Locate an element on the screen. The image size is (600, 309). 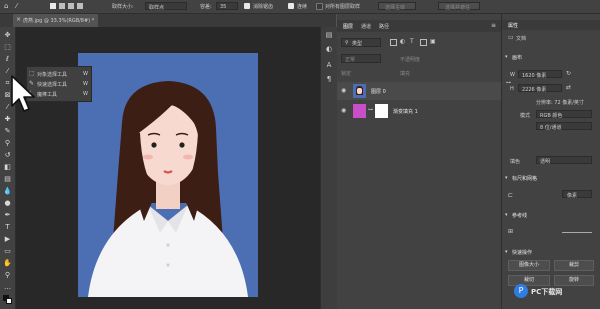
width-label: W is located at coordinates (512, 75).